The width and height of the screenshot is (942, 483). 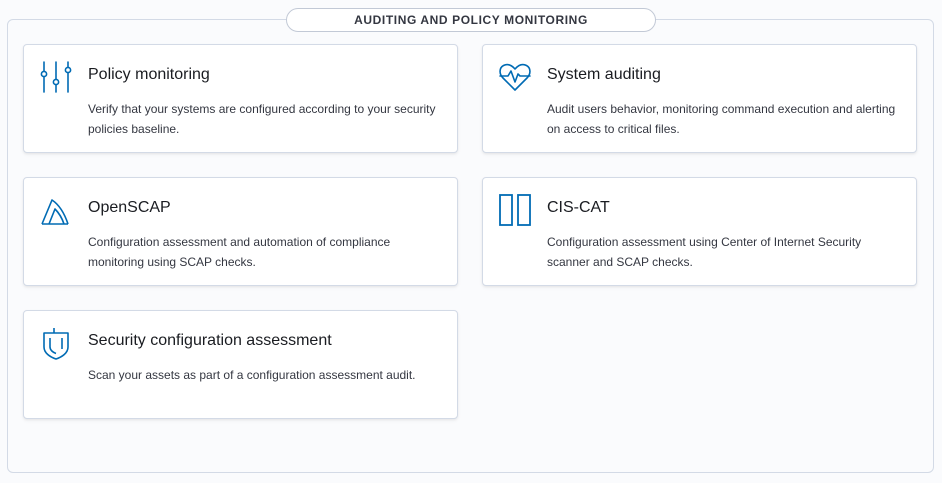 I want to click on card-title: CIS-CAT, so click(x=578, y=207).